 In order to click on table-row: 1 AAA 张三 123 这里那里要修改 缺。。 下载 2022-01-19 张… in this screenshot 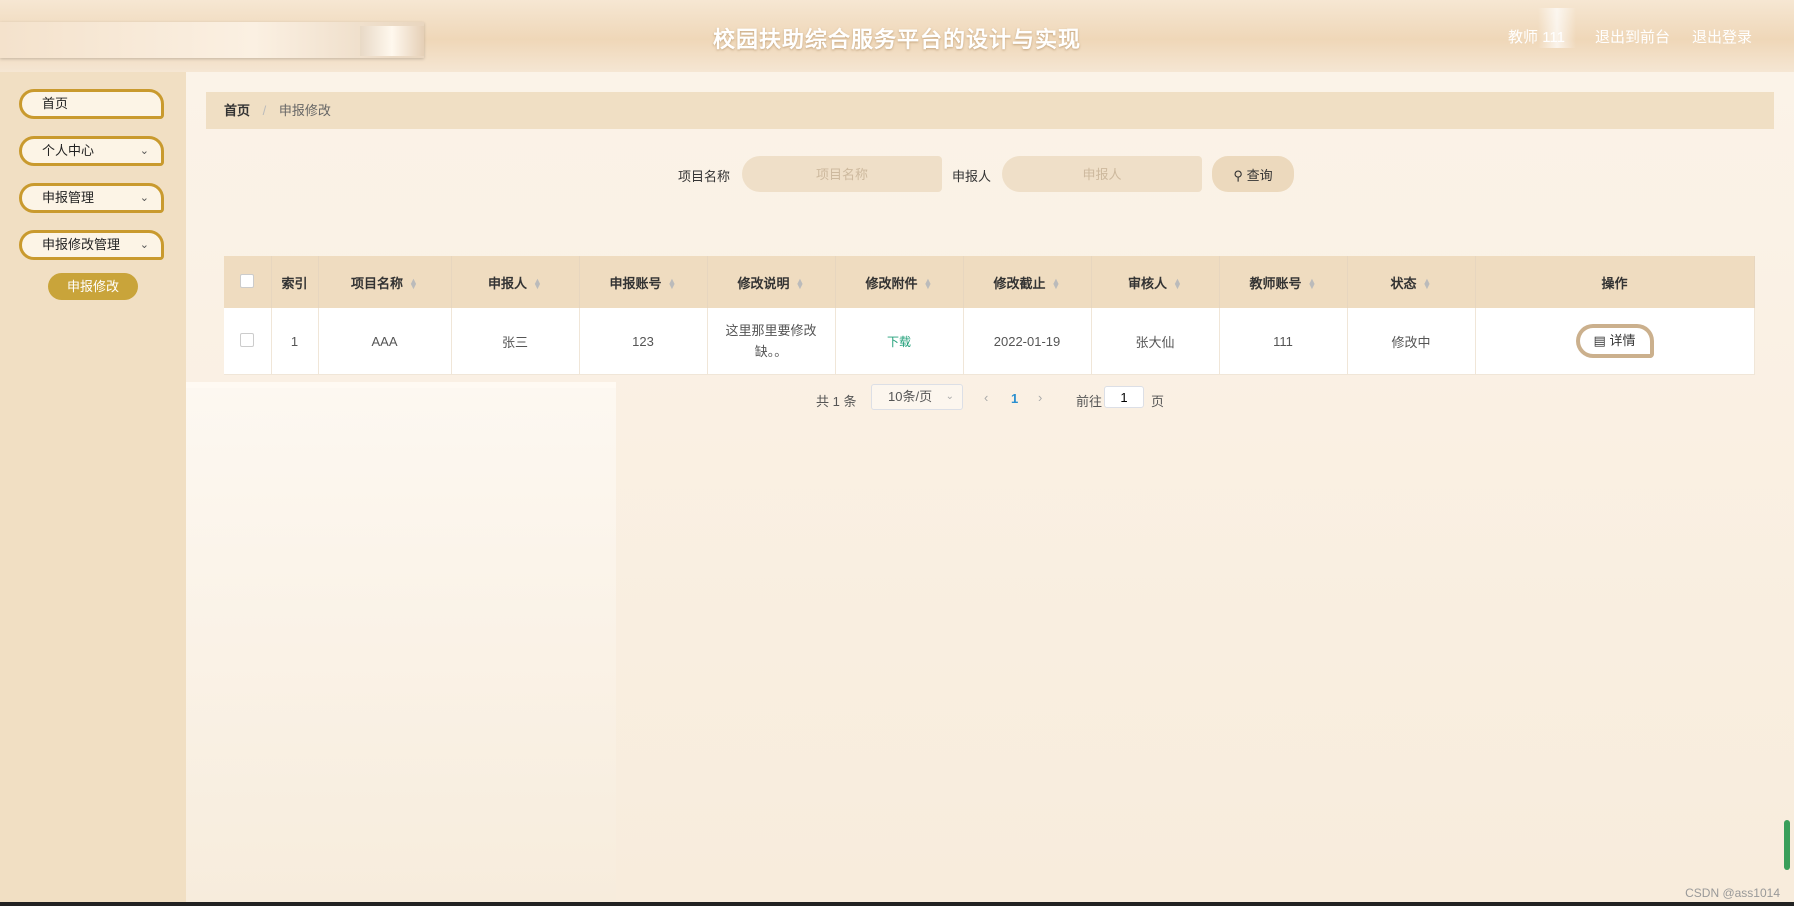, I will do `click(989, 341)`.